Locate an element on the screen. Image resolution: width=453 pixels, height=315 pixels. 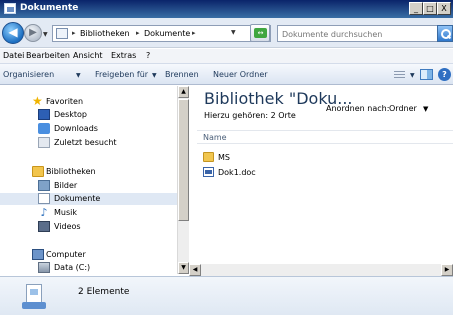
nav-favorites-label: Favoriten is located at coordinates (65, 101).